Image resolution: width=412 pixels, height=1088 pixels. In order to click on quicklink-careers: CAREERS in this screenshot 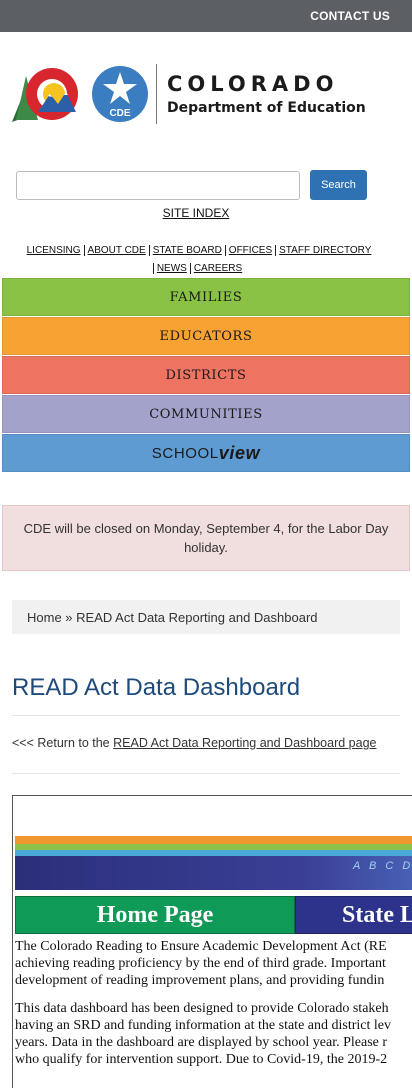, I will do `click(218, 268)`.